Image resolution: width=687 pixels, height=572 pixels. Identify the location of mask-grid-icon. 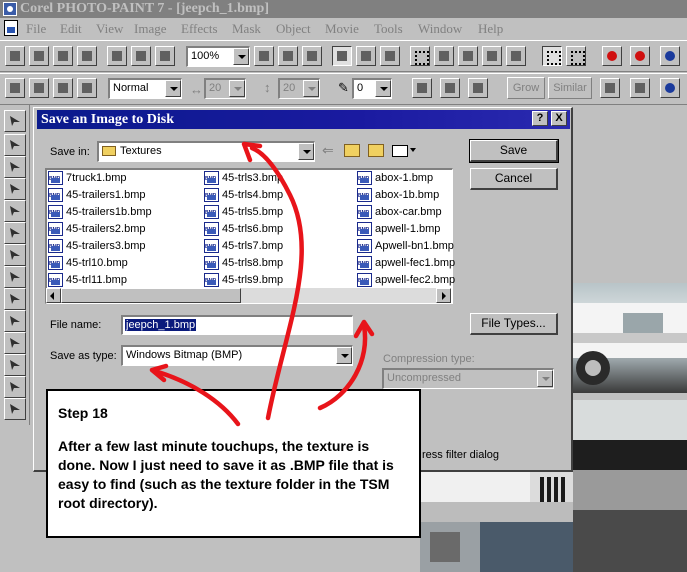
(516, 56).